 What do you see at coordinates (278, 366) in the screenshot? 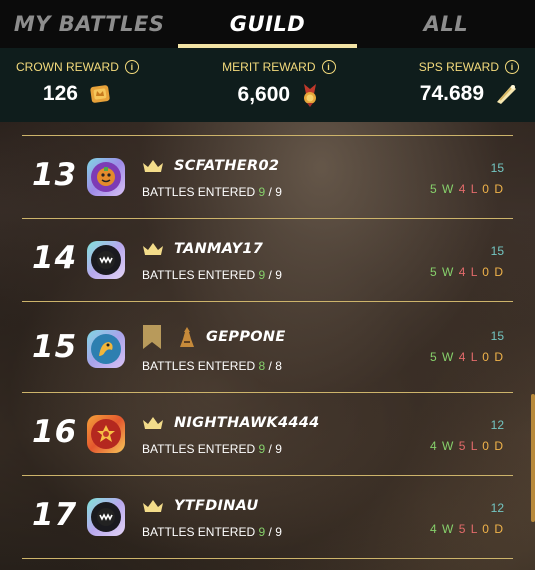
I see `battles-total: 8` at bounding box center [278, 366].